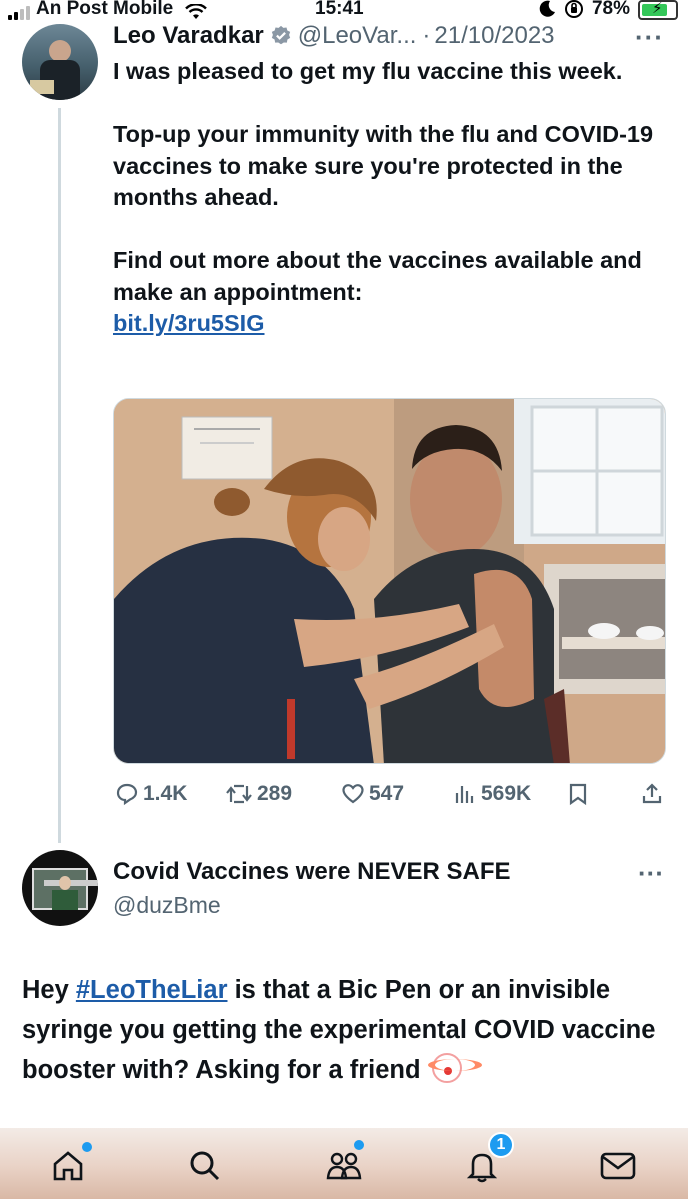 This screenshot has height=1199, width=688. I want to click on battery-icon: ⚡, so click(658, 10).